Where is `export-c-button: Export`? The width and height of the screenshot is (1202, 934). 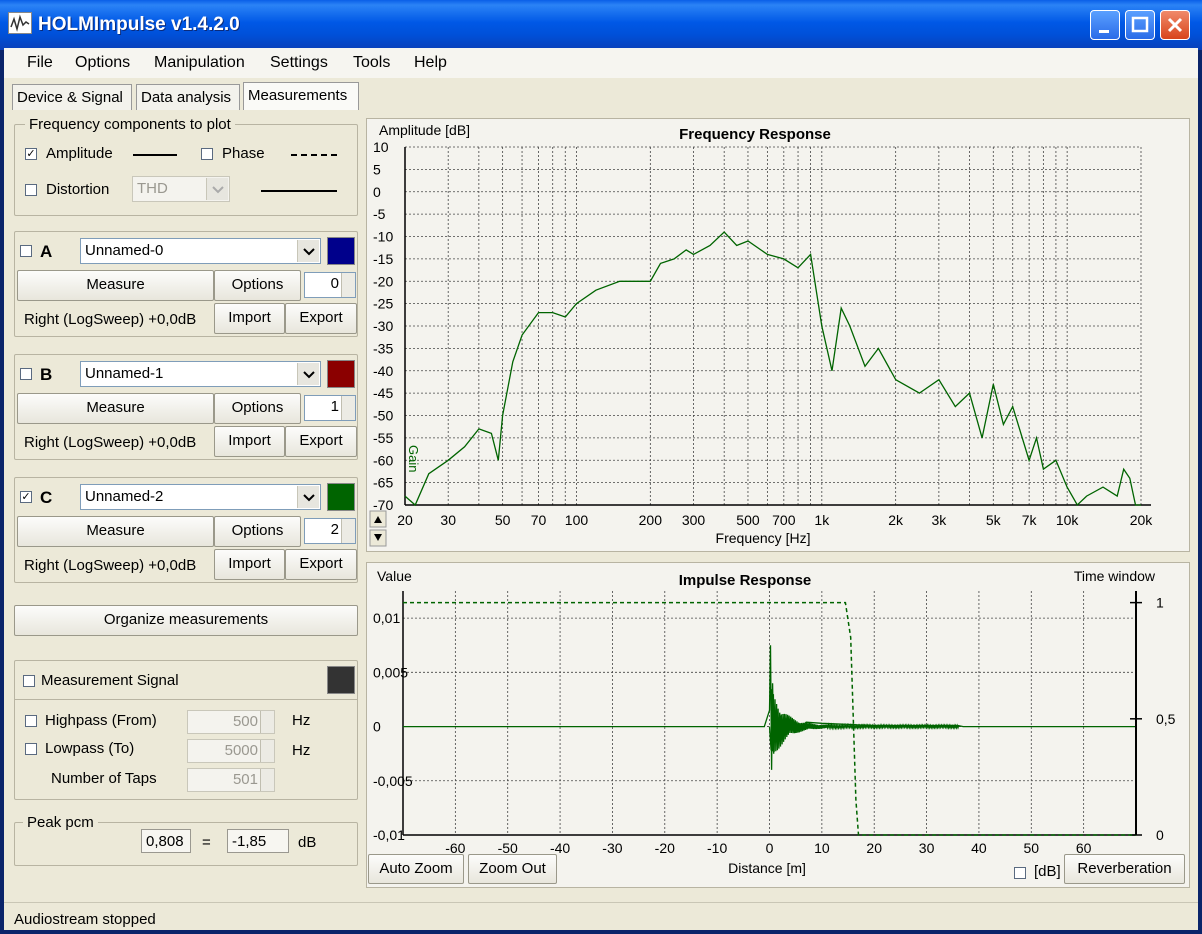 export-c-button: Export is located at coordinates (321, 564).